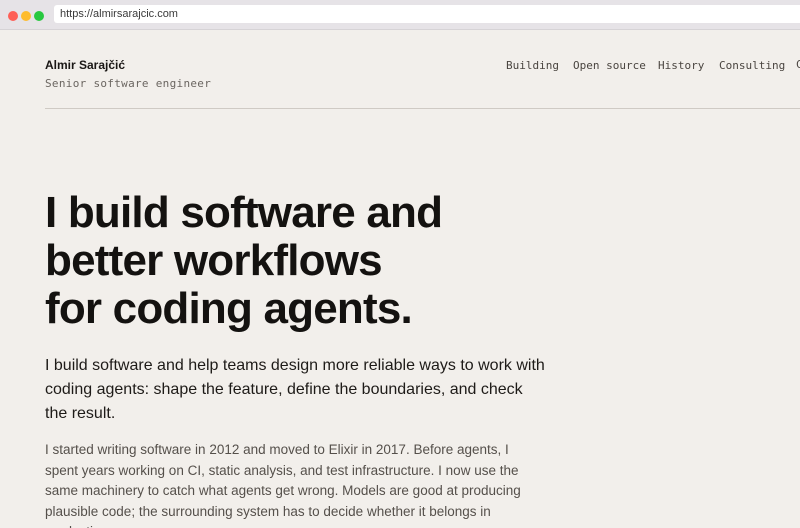 This screenshot has height=528, width=800. What do you see at coordinates (609, 65) in the screenshot?
I see `nav-open-source-link: Open source` at bounding box center [609, 65].